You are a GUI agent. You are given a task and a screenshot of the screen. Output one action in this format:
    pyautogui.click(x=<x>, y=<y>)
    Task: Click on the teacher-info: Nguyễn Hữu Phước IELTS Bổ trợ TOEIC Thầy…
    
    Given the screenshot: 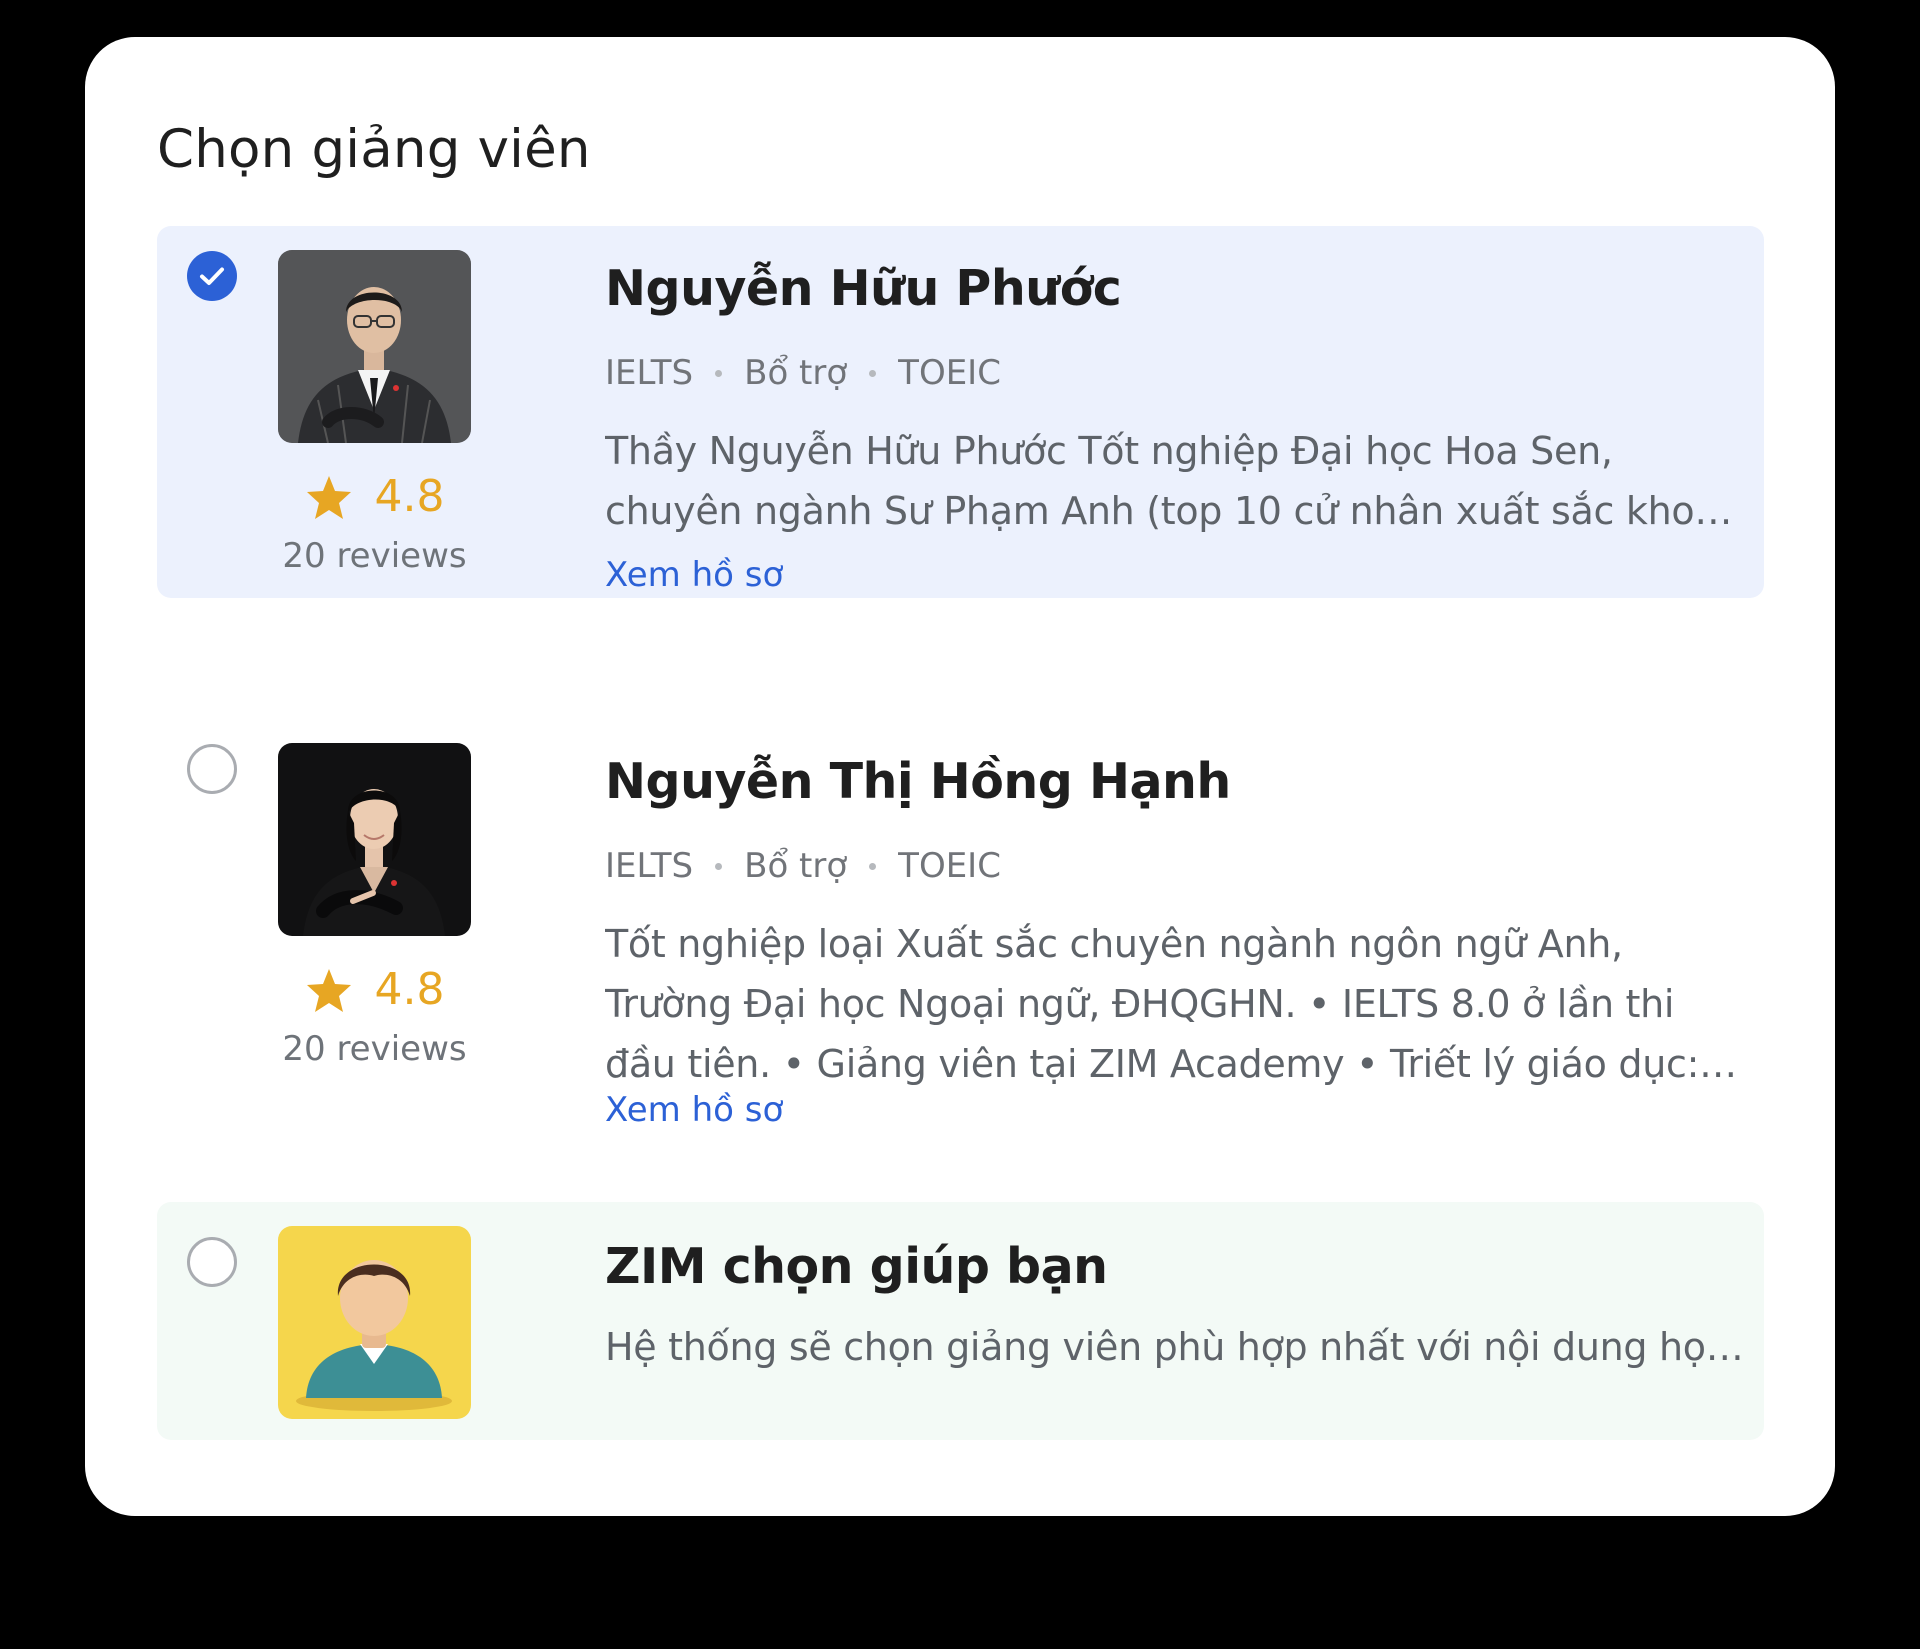 What is the action you would take?
    pyautogui.click(x=1174, y=427)
    